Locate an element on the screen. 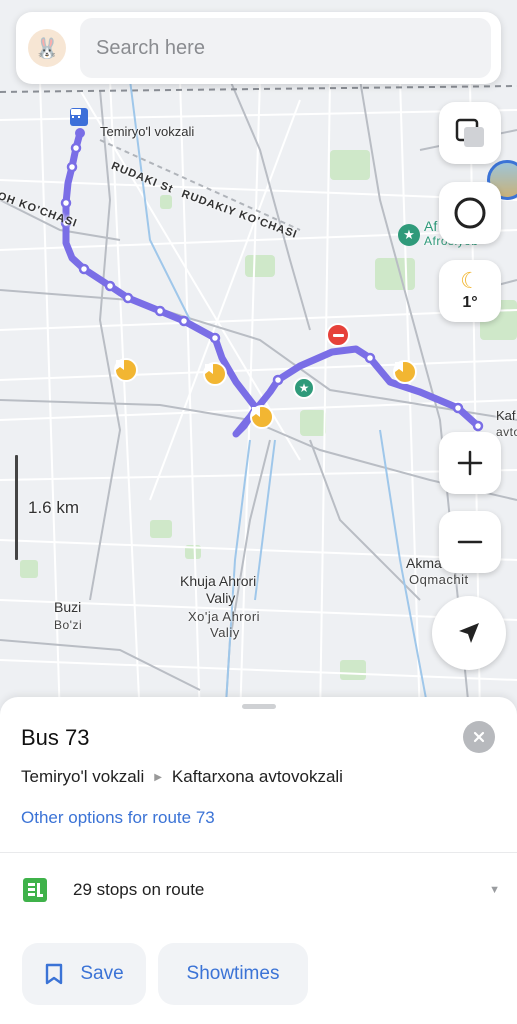  search-input is located at coordinates (285, 48).